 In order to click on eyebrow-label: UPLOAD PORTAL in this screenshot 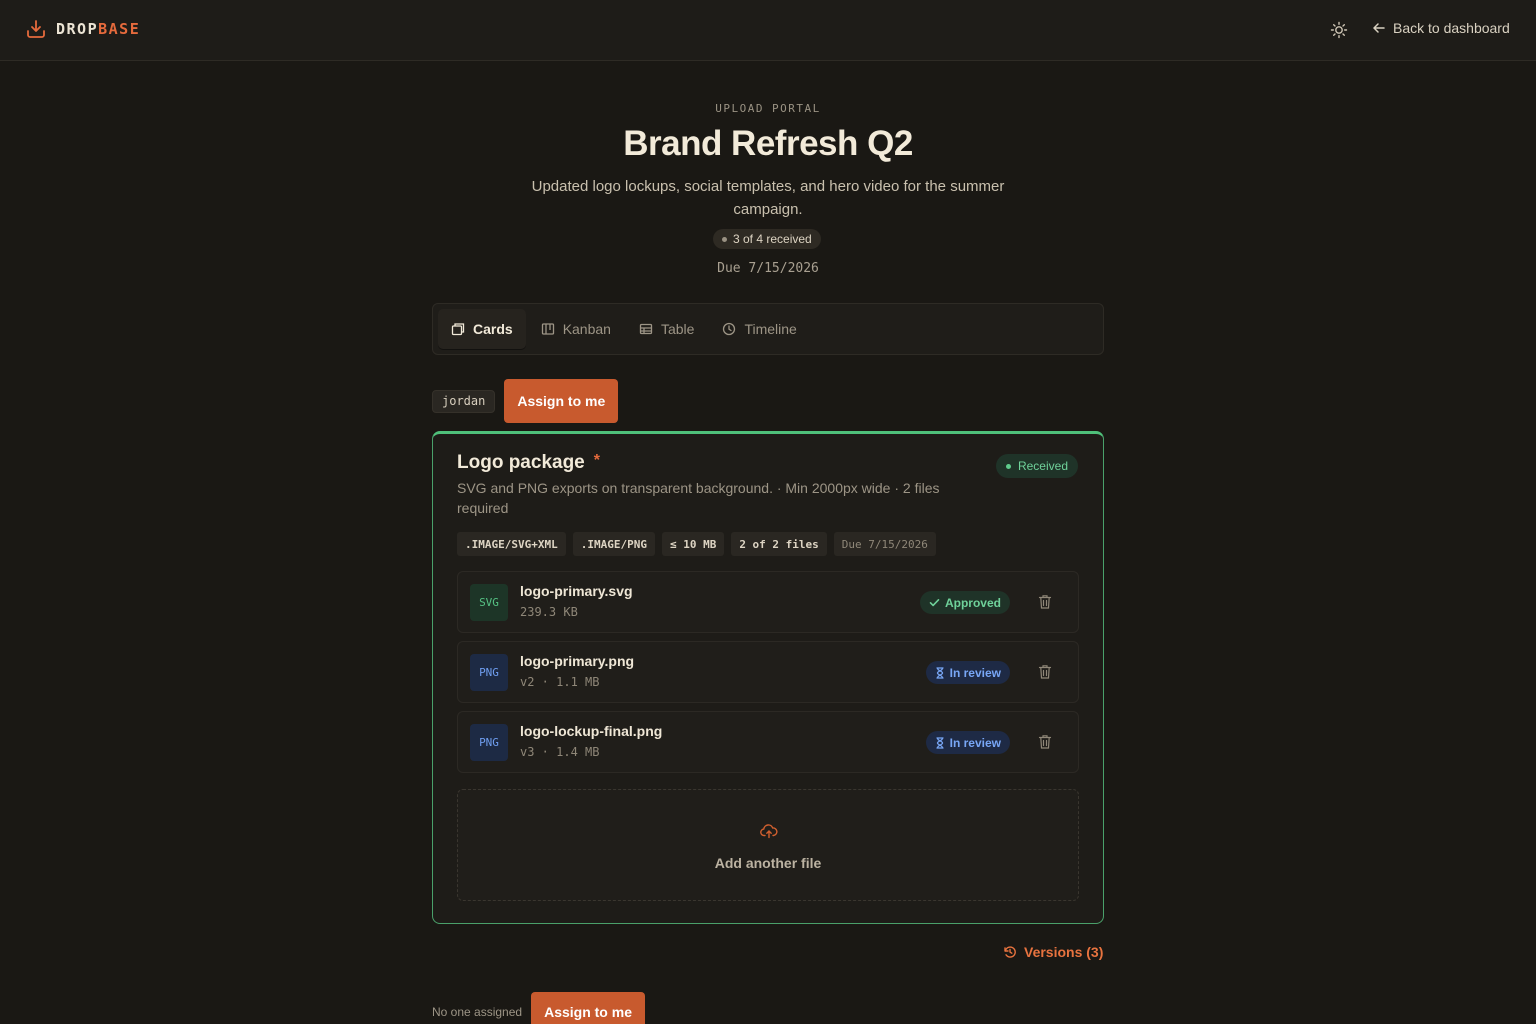, I will do `click(768, 108)`.